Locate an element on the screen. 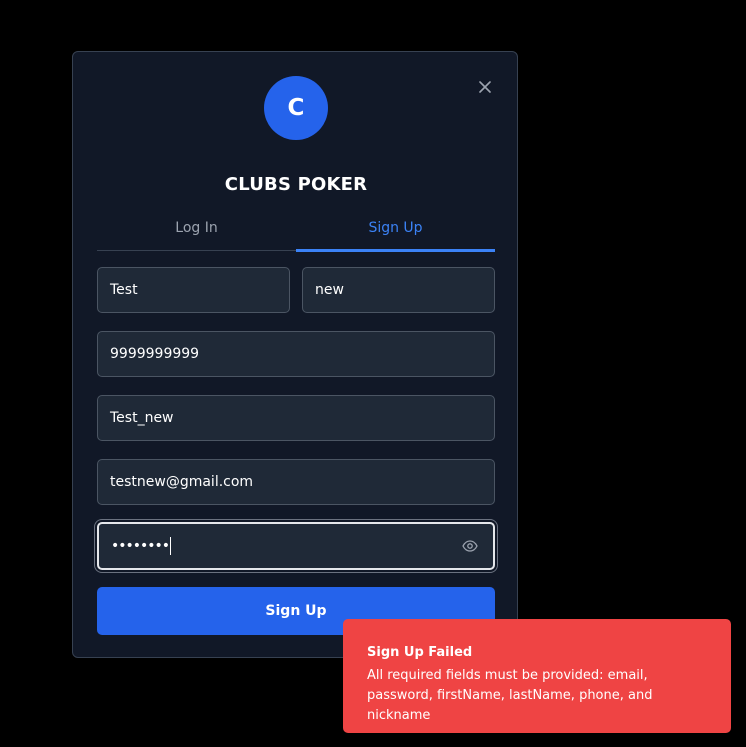 The image size is (746, 747). text-caret is located at coordinates (171, 546).